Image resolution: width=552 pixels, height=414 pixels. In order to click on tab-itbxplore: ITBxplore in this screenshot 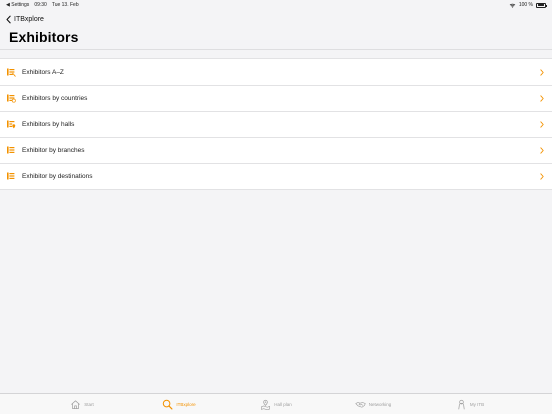, I will do `click(179, 404)`.